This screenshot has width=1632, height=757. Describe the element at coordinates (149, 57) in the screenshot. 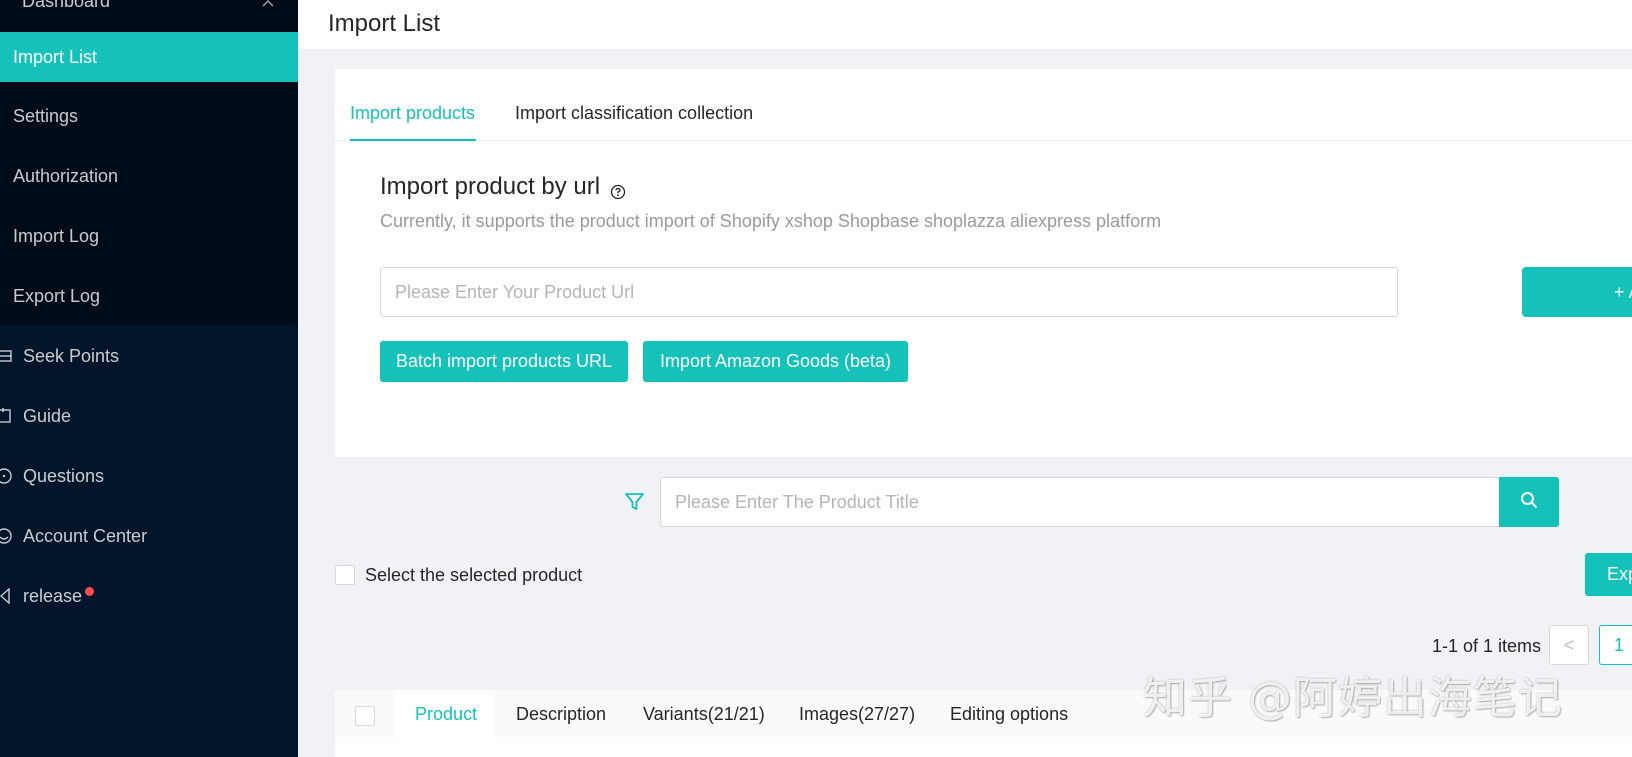

I see `sidebar-item-import-list: Import List` at that location.